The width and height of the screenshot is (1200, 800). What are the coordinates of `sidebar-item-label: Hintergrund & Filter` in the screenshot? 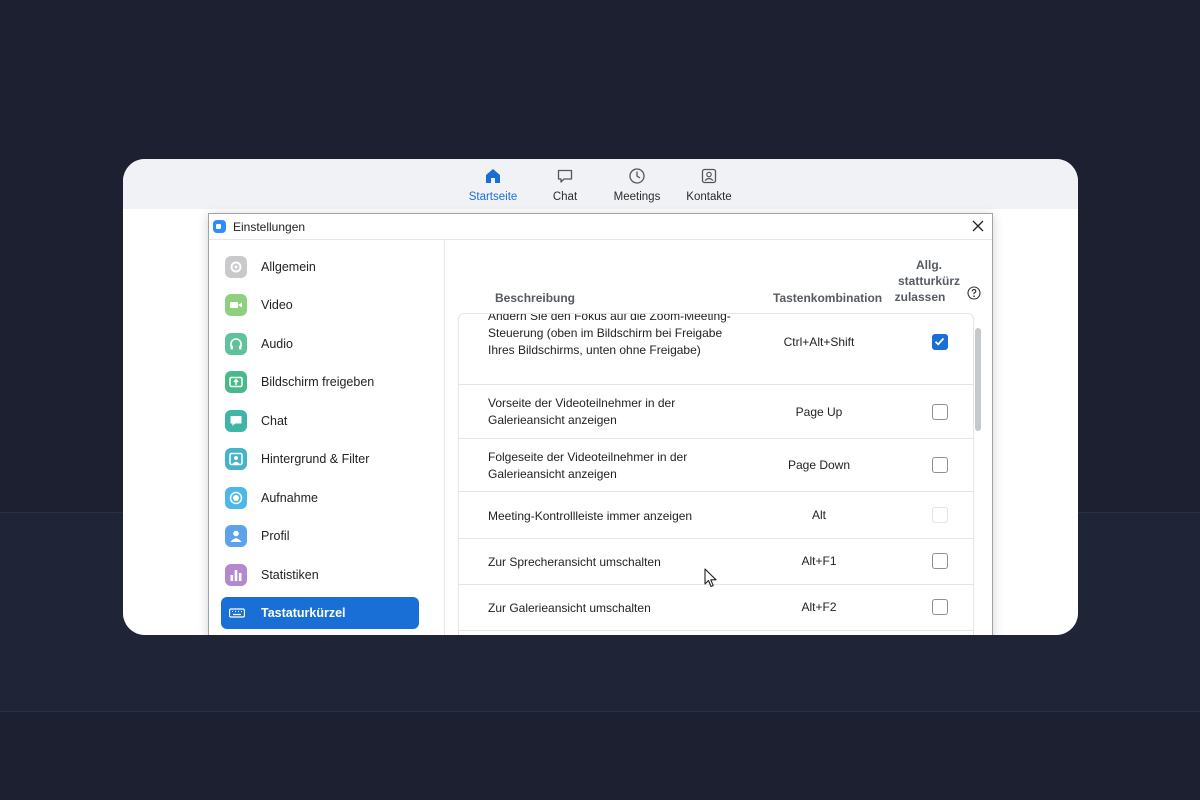 It's located at (315, 459).